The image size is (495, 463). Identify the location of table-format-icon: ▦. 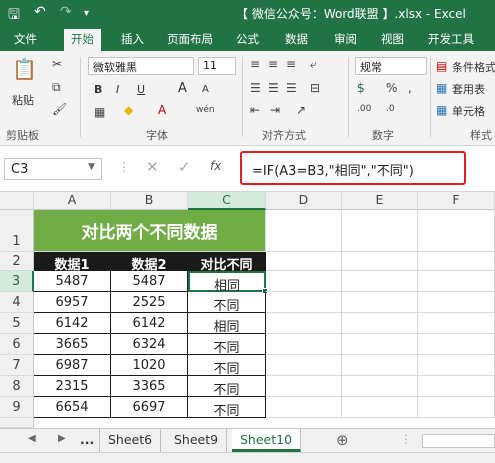
(441, 88).